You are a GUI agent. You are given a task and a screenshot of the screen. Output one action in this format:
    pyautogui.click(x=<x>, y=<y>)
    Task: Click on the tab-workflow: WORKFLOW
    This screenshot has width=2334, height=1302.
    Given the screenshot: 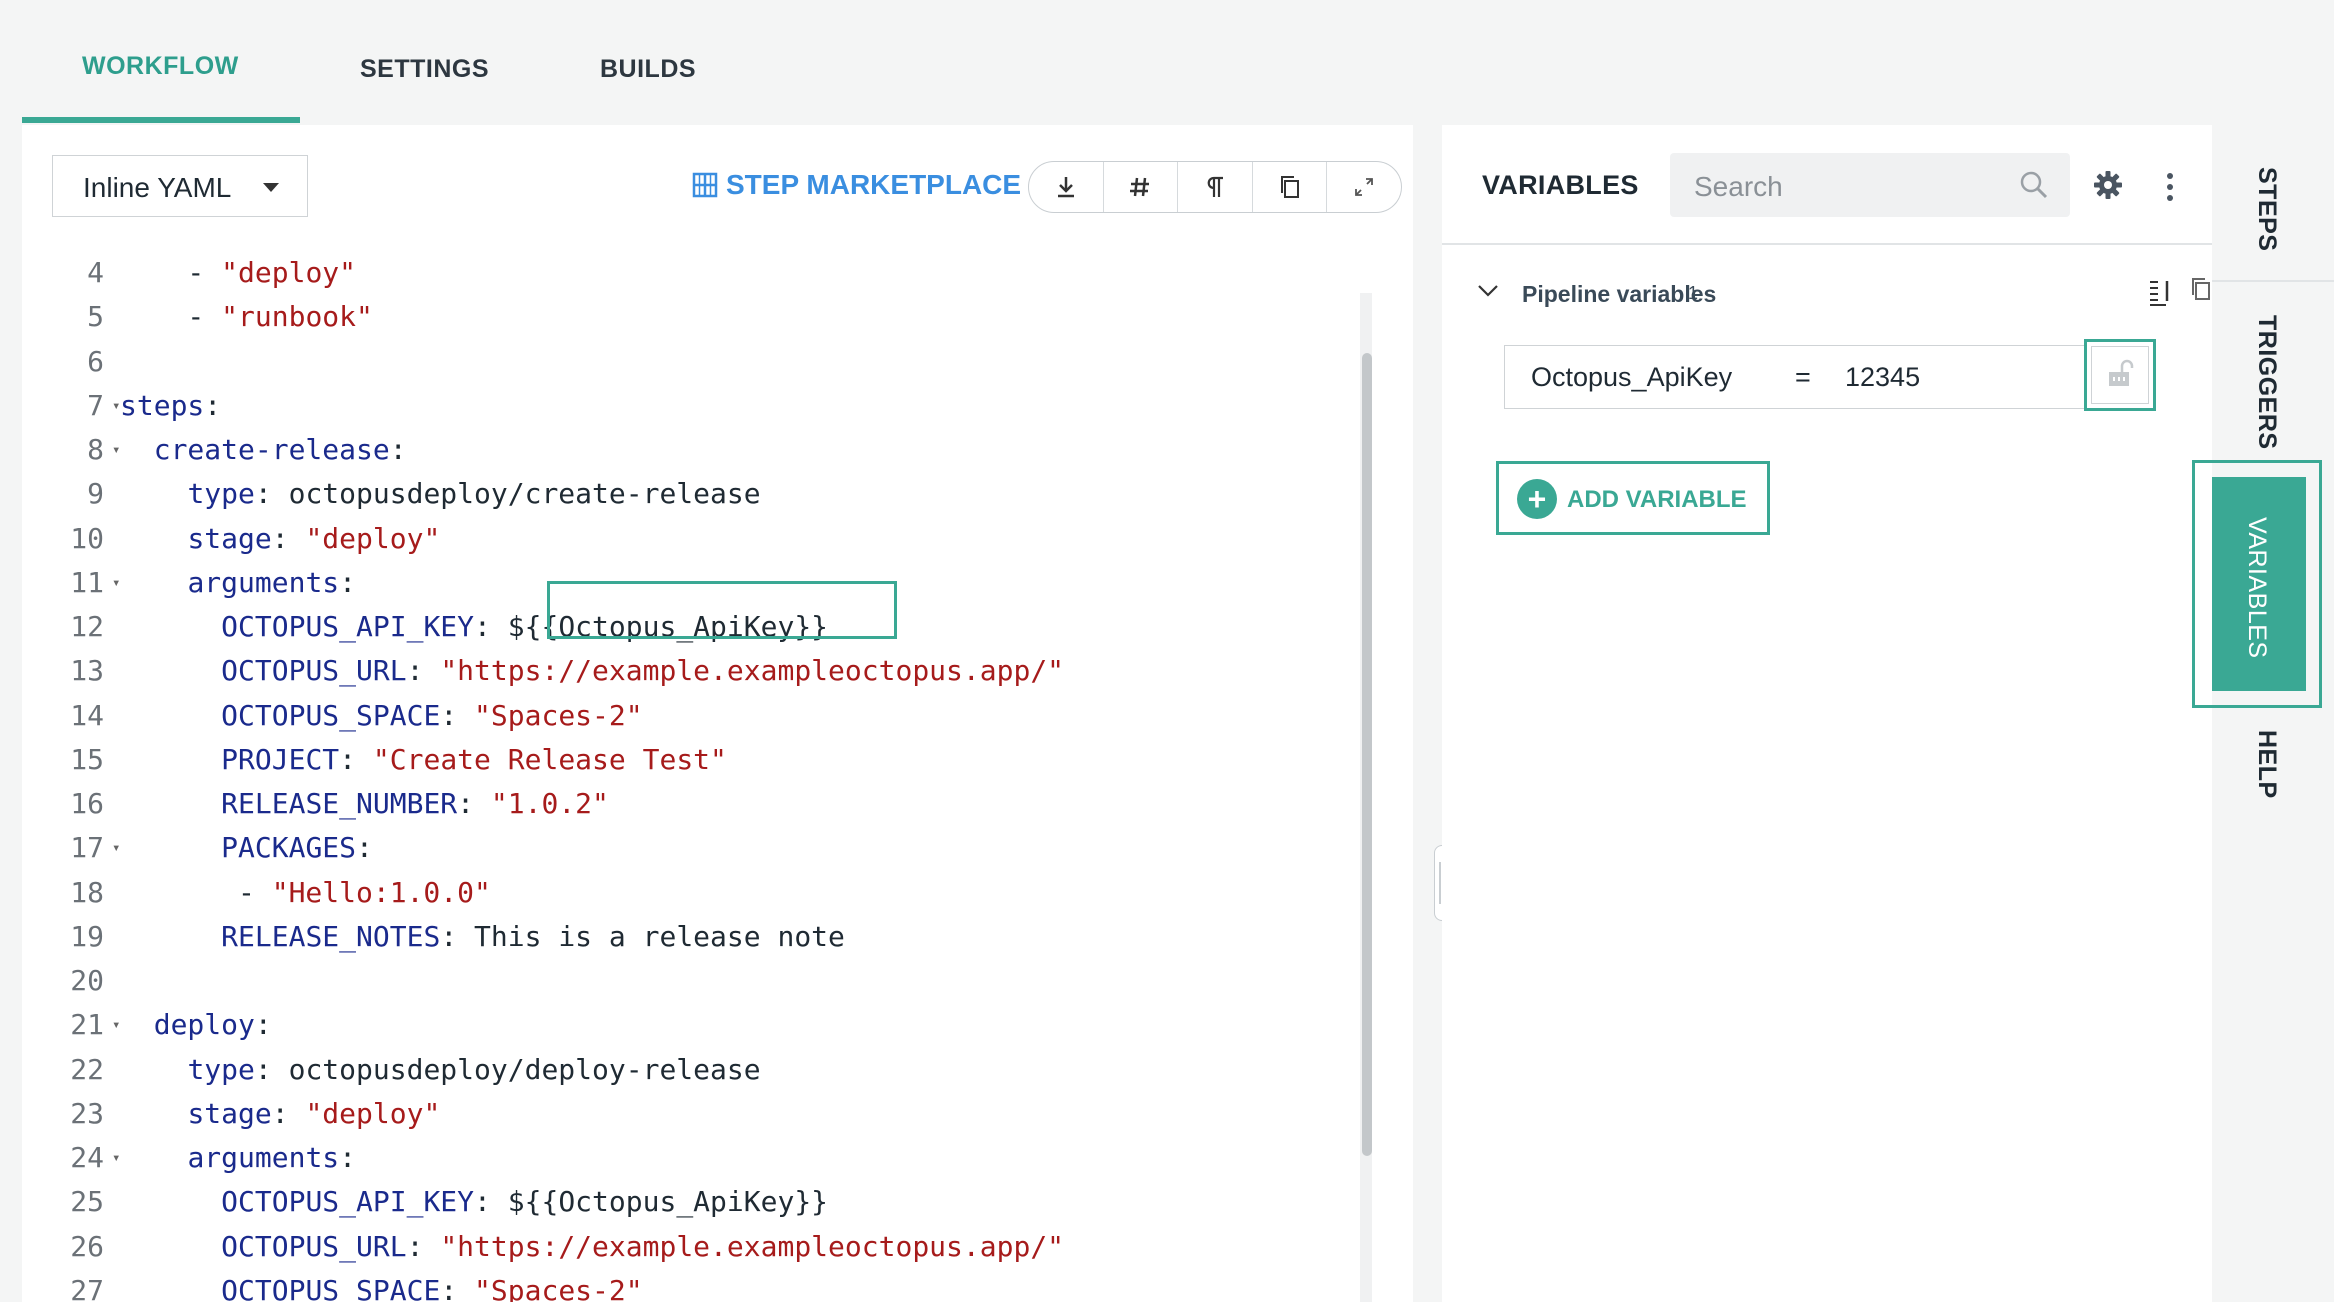 What is the action you would take?
    pyautogui.click(x=160, y=66)
    